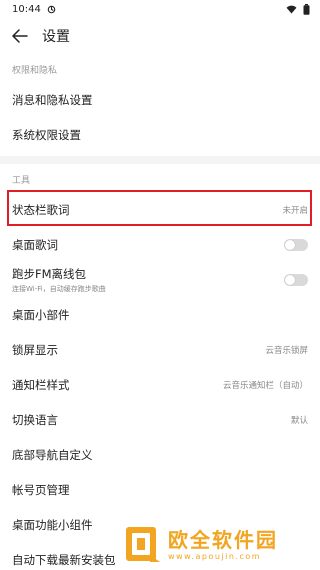 This screenshot has height=570, width=320. Describe the element at coordinates (52, 454) in the screenshot. I see `row-label: 底部导航自定义` at that location.